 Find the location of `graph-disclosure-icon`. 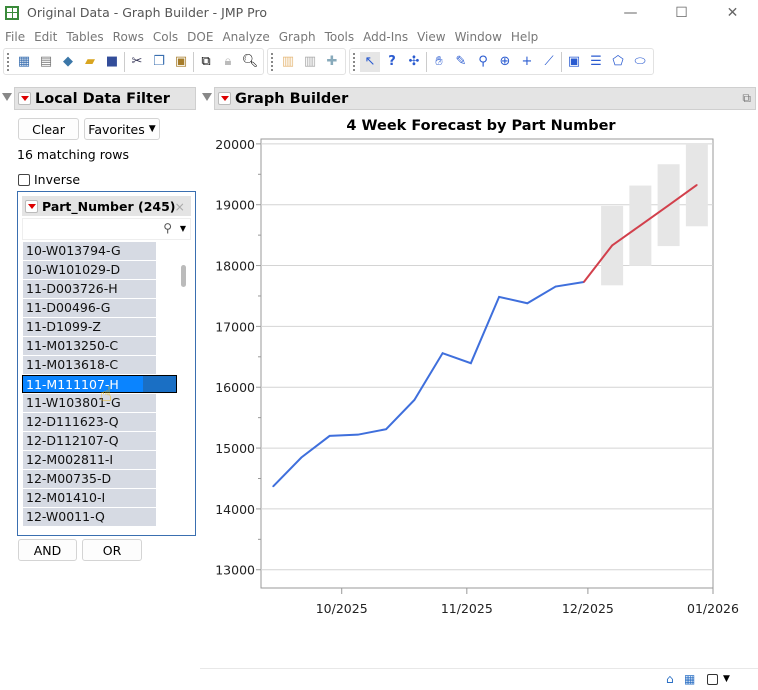

graph-disclosure-icon is located at coordinates (207, 97).